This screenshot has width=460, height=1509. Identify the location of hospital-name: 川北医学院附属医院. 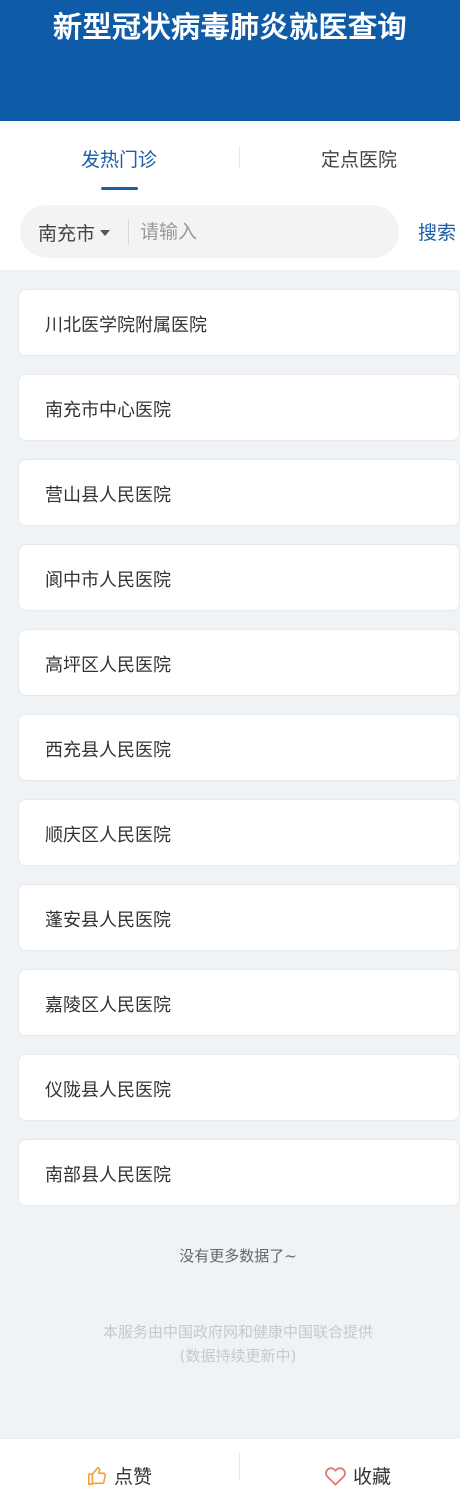
(126, 325).